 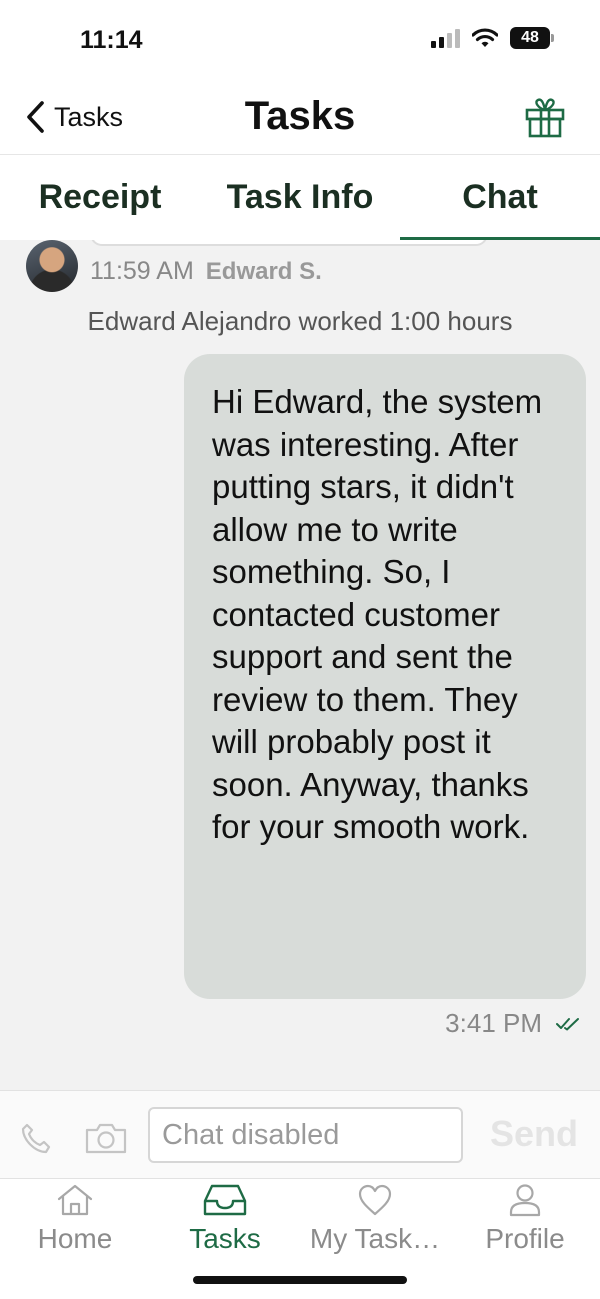 I want to click on outgoing-message-meta: 3:41 PM, so click(x=512, y=1023).